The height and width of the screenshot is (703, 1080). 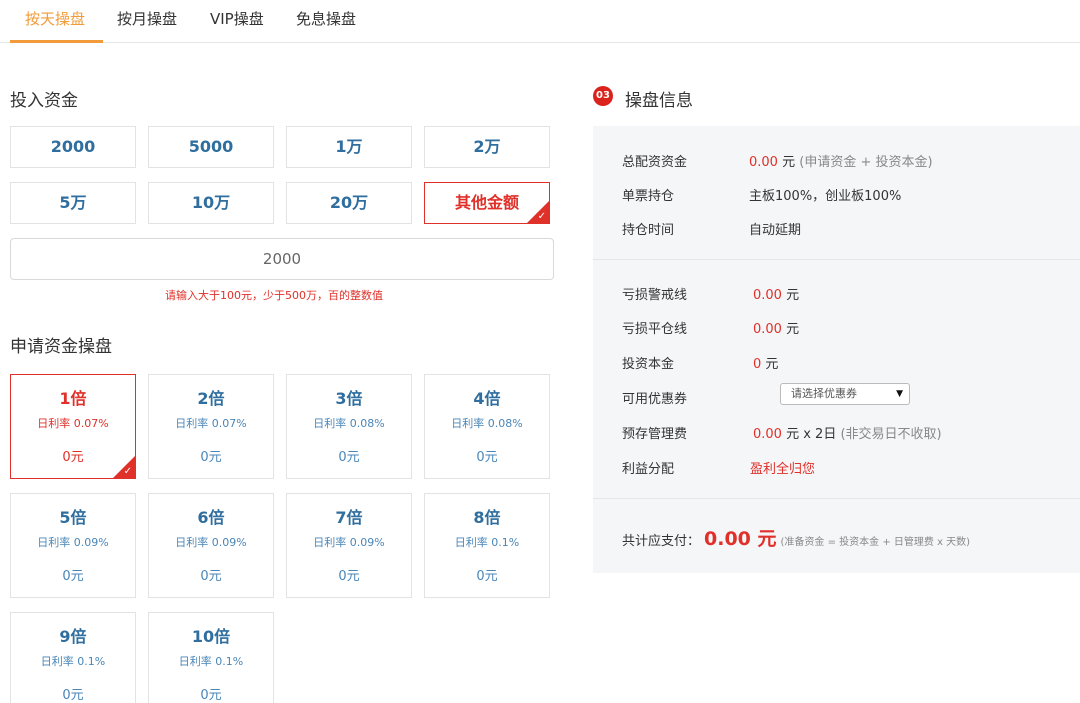 I want to click on amount-option-5000: 5000, so click(x=211, y=147).